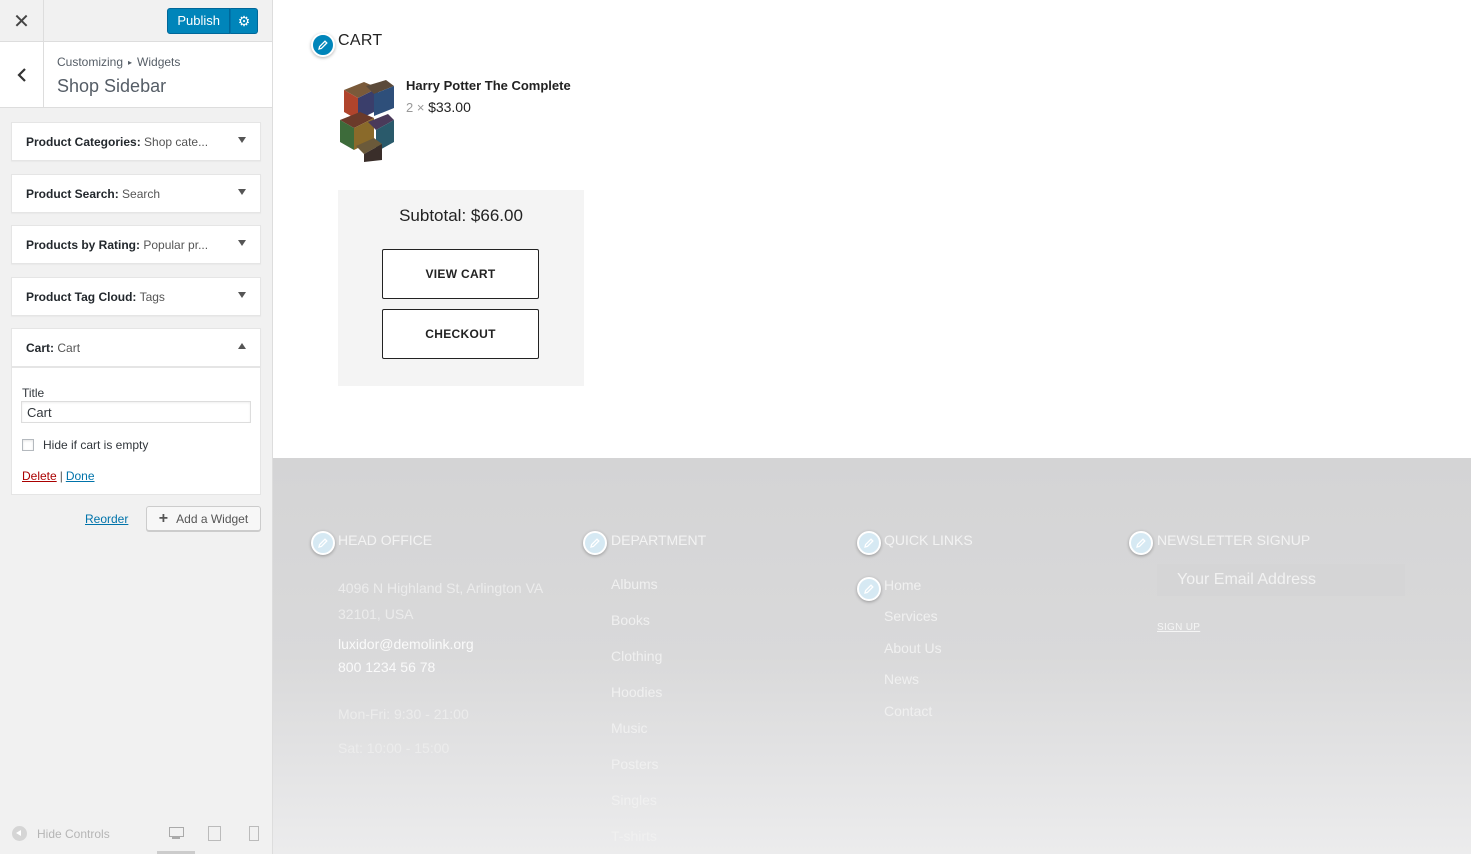 This screenshot has height=854, width=1471. What do you see at coordinates (255, 833) in the screenshot?
I see `mobile-preview-icon` at bounding box center [255, 833].